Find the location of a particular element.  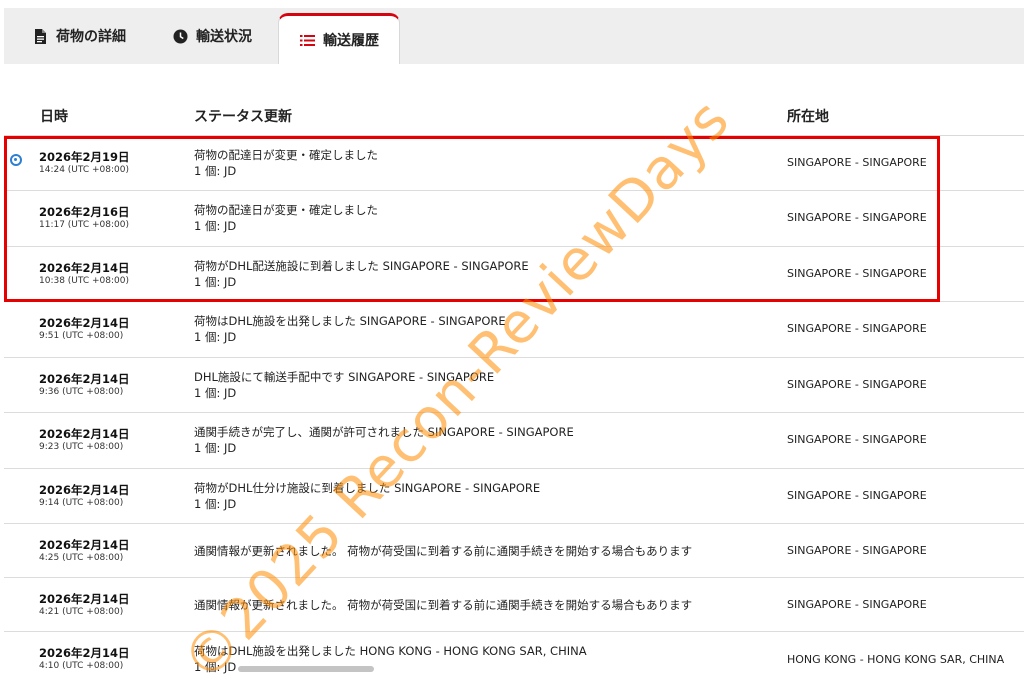

event-time: 11:17 (UTC +08:00) is located at coordinates (84, 225).